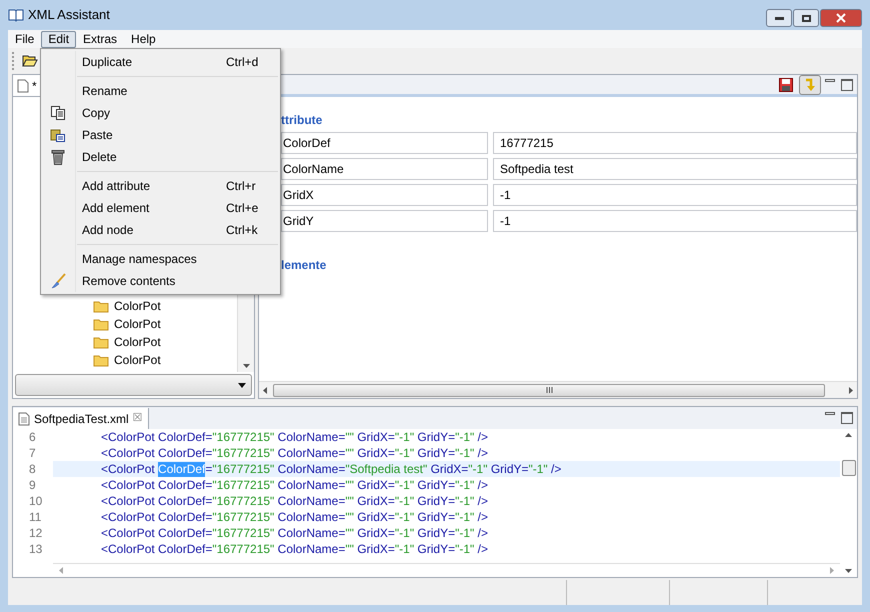  I want to click on line-number: 12, so click(36, 533).